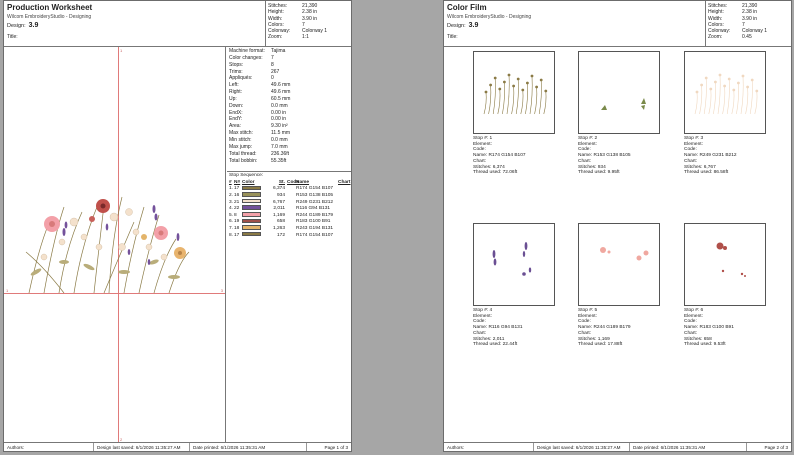 This screenshot has height=455, width=794. What do you see at coordinates (776, 447) in the screenshot?
I see `page-number: Page 2 of 3` at bounding box center [776, 447].